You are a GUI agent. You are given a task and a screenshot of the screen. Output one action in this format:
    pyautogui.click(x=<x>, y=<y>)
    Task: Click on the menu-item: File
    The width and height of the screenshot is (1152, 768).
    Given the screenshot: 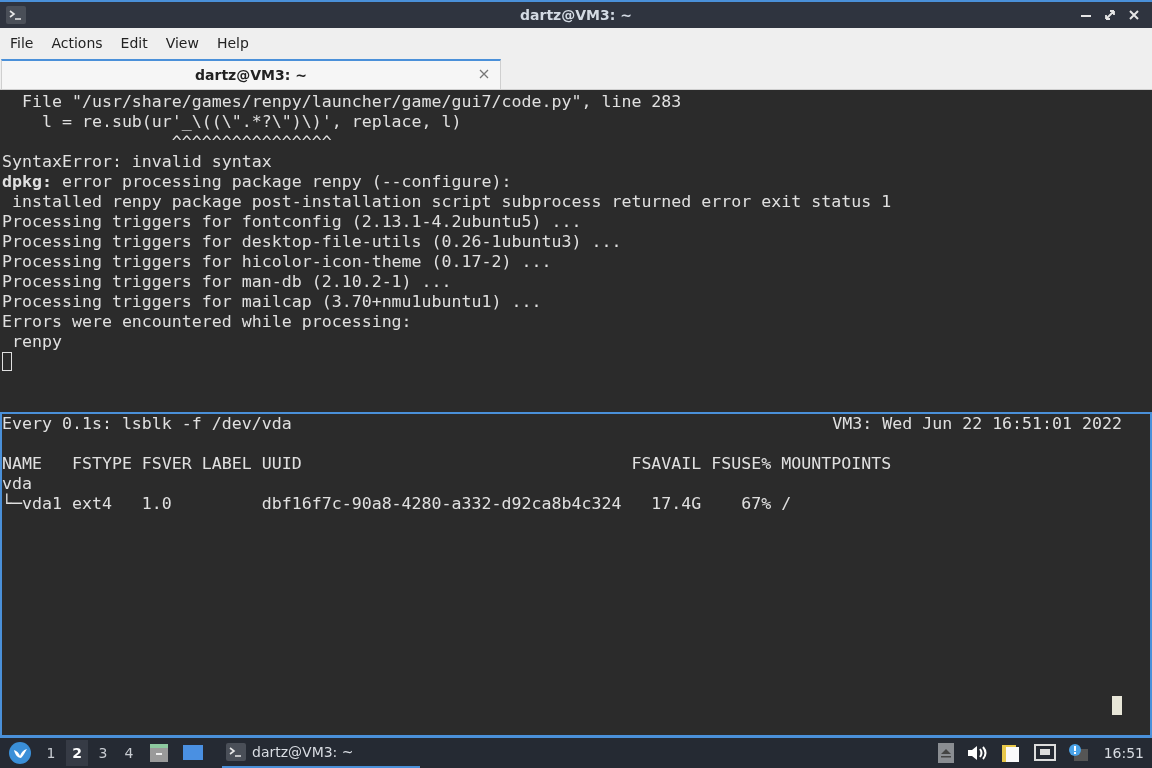 What is the action you would take?
    pyautogui.click(x=22, y=42)
    